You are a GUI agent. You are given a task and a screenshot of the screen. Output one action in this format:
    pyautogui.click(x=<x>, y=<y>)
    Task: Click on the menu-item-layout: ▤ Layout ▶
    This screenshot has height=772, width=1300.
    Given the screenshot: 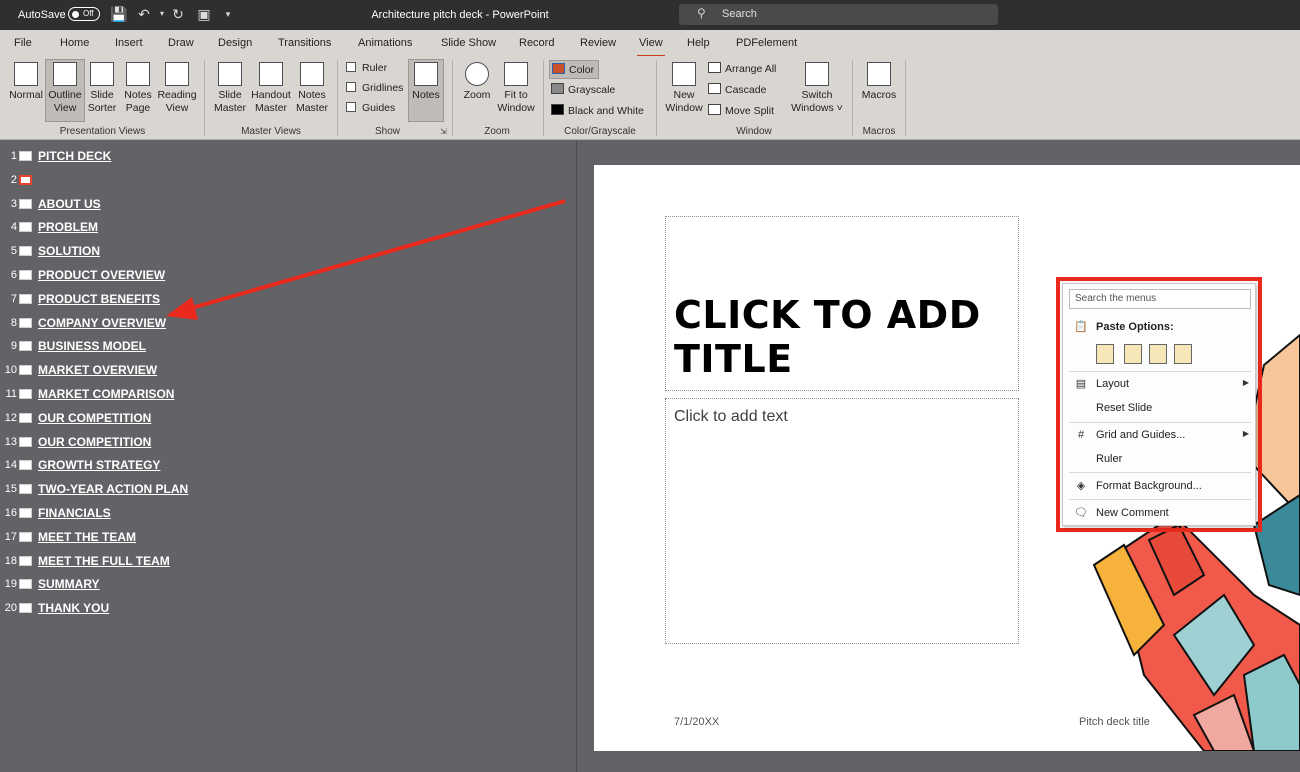 What is the action you would take?
    pyautogui.click(x=1159, y=384)
    